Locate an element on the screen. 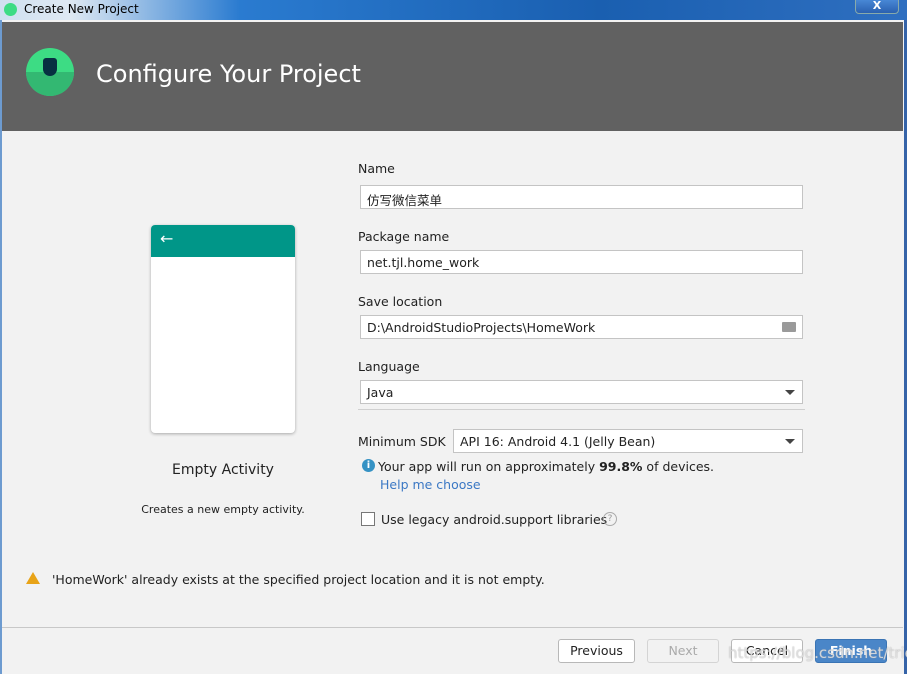  name-label: Name is located at coordinates (376, 168).